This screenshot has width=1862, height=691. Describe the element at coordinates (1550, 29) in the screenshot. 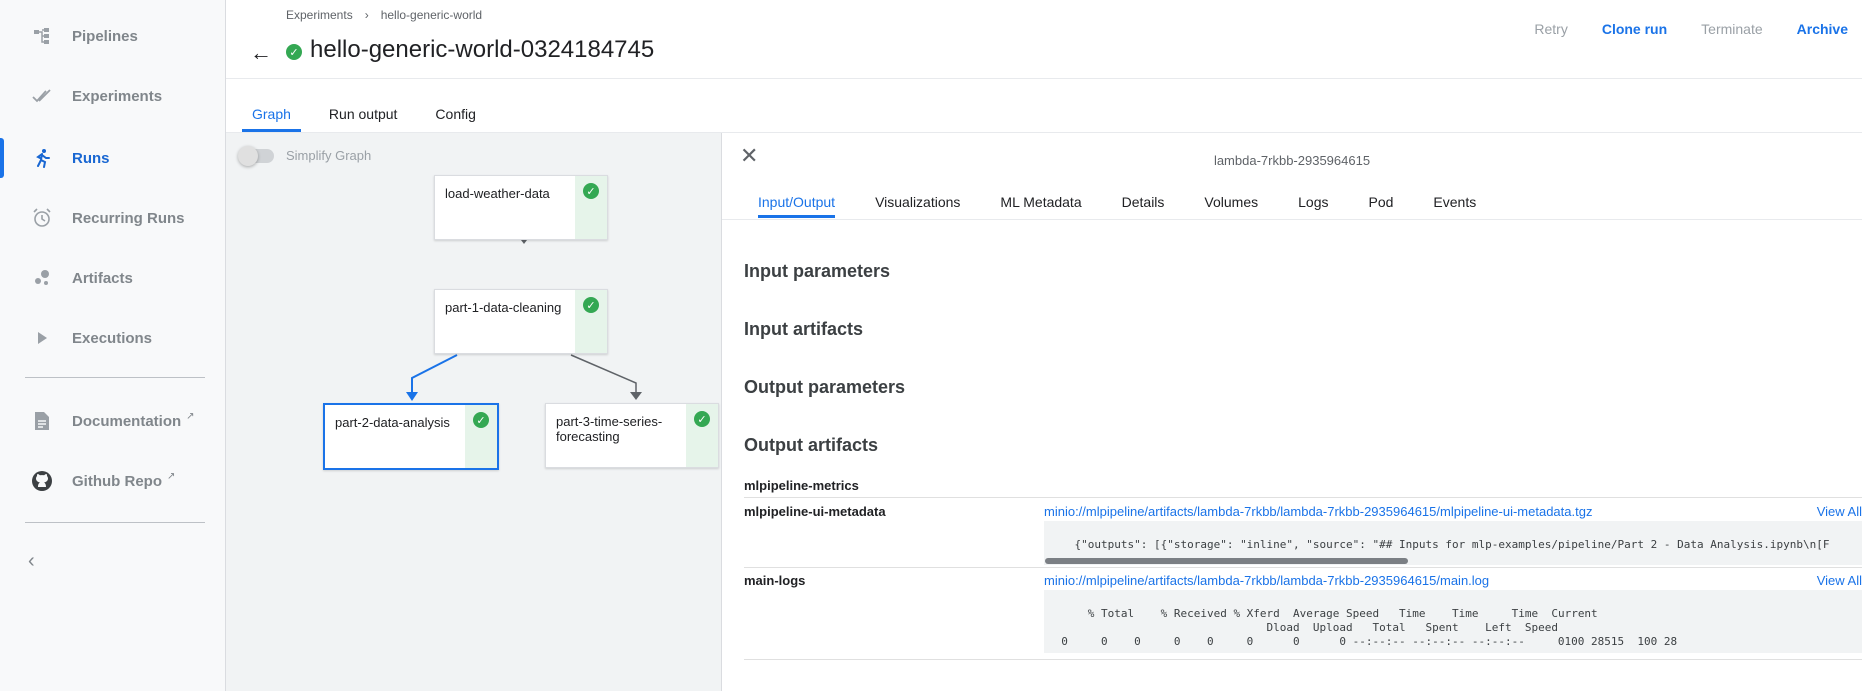

I see `retry-button: Retry` at that location.